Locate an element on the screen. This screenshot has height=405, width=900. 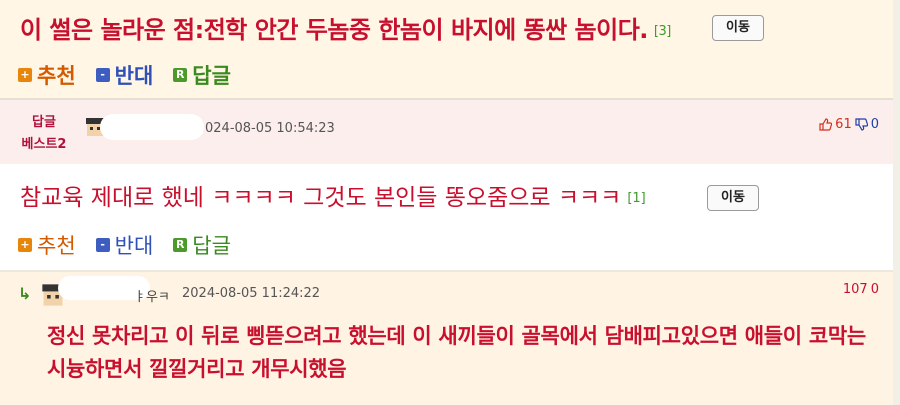
post-text-content: 이 썰은 놀라운 점:전학 안간 두놈중 한놈이 바지에 똥싼 놈이다. is located at coordinates (334, 30).